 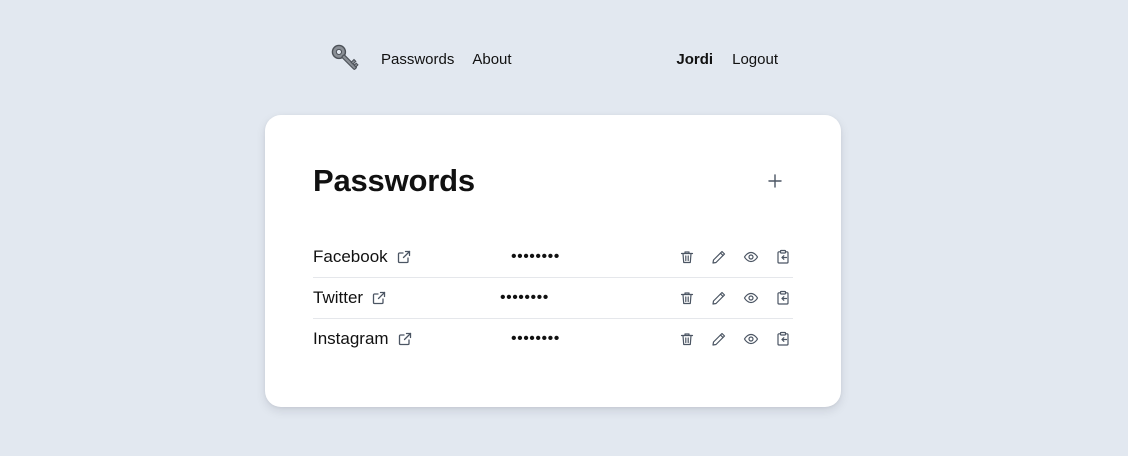 I want to click on nav-right: Jordi Logout, so click(x=727, y=59).